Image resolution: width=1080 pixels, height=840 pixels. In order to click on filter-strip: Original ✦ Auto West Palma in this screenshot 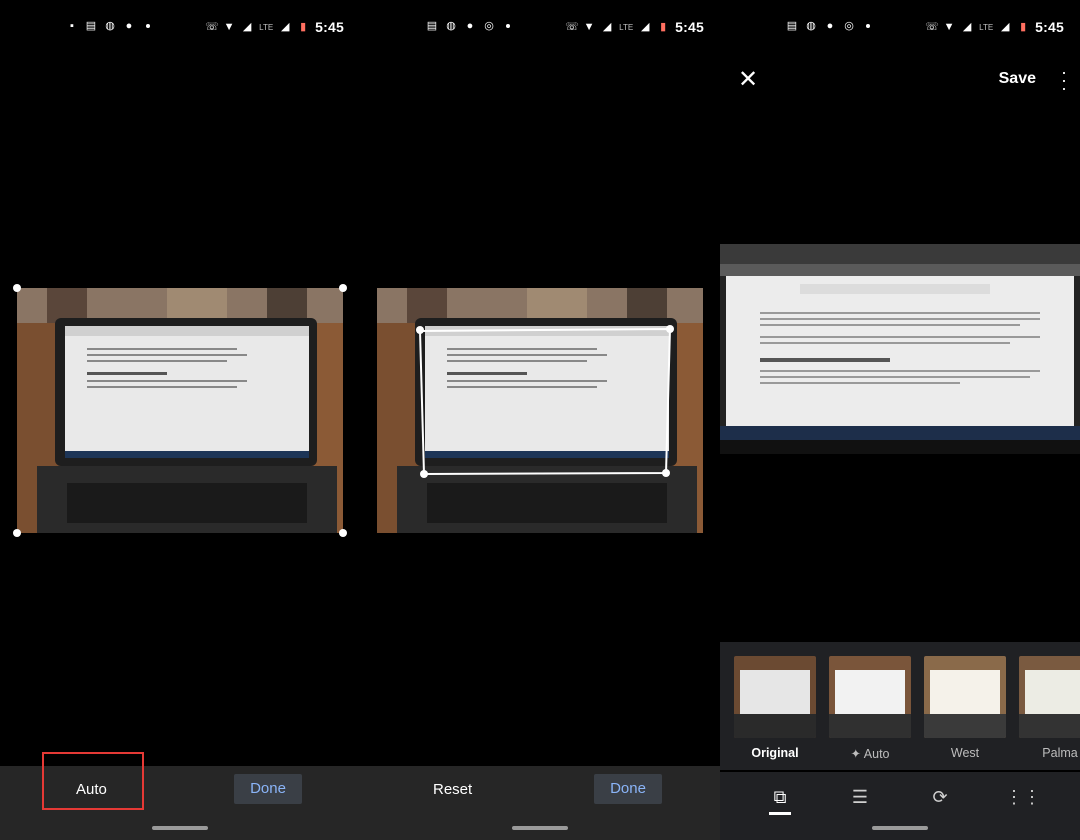, I will do `click(900, 706)`.